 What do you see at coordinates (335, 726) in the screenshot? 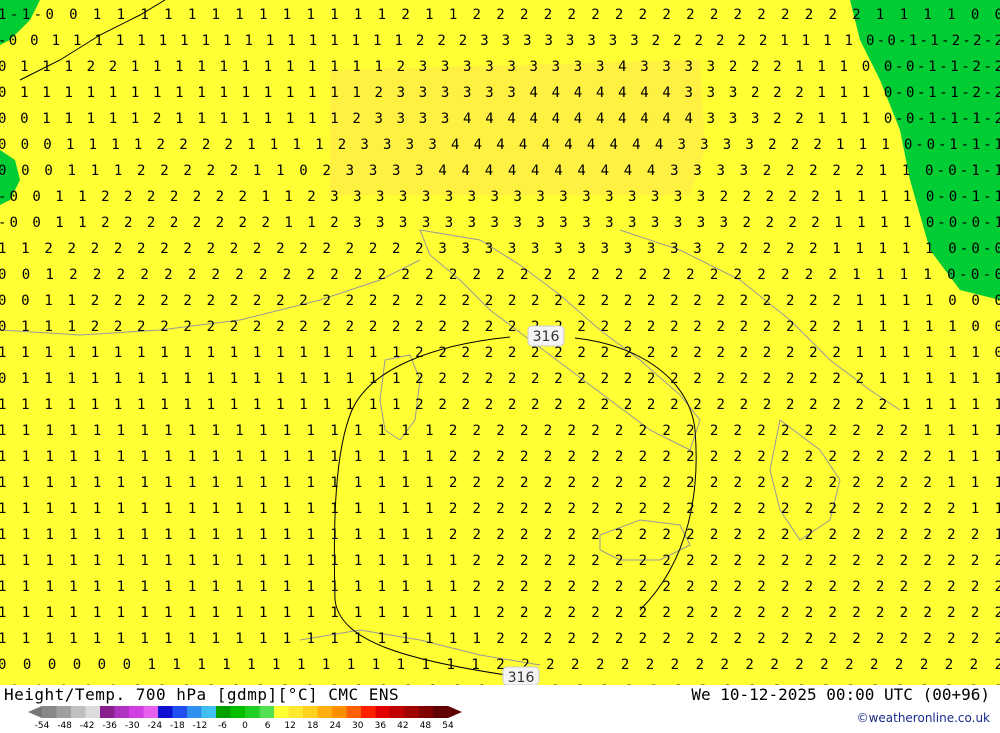
I see `scale-tick-label: 24` at bounding box center [335, 726].